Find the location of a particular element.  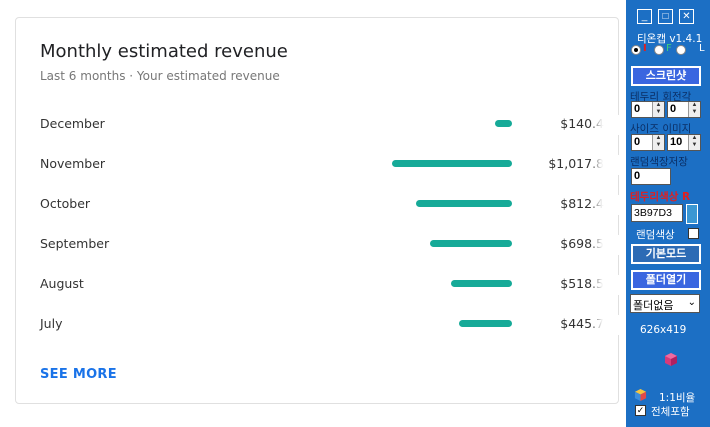

radio-i-label: I is located at coordinates (645, 48).